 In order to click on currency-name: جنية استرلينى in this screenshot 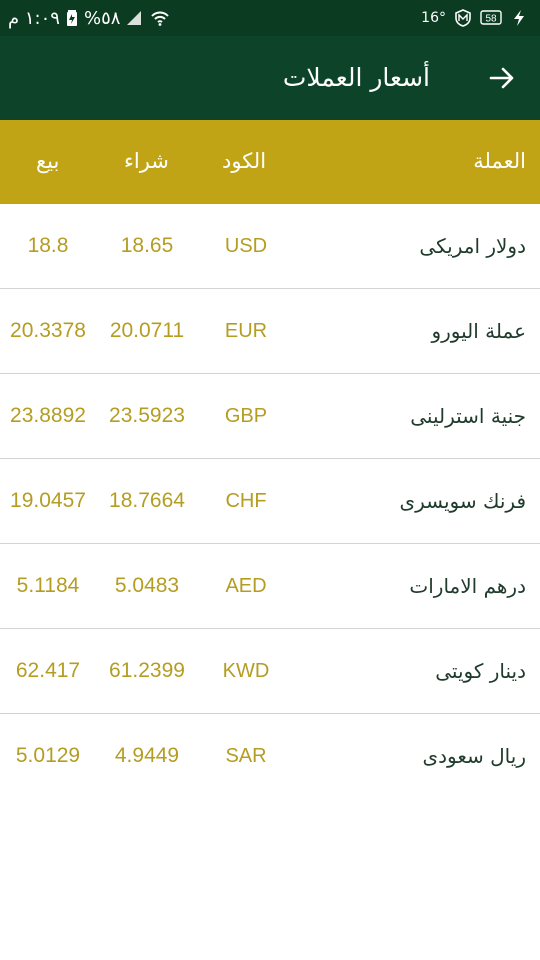, I will do `click(468, 416)`.